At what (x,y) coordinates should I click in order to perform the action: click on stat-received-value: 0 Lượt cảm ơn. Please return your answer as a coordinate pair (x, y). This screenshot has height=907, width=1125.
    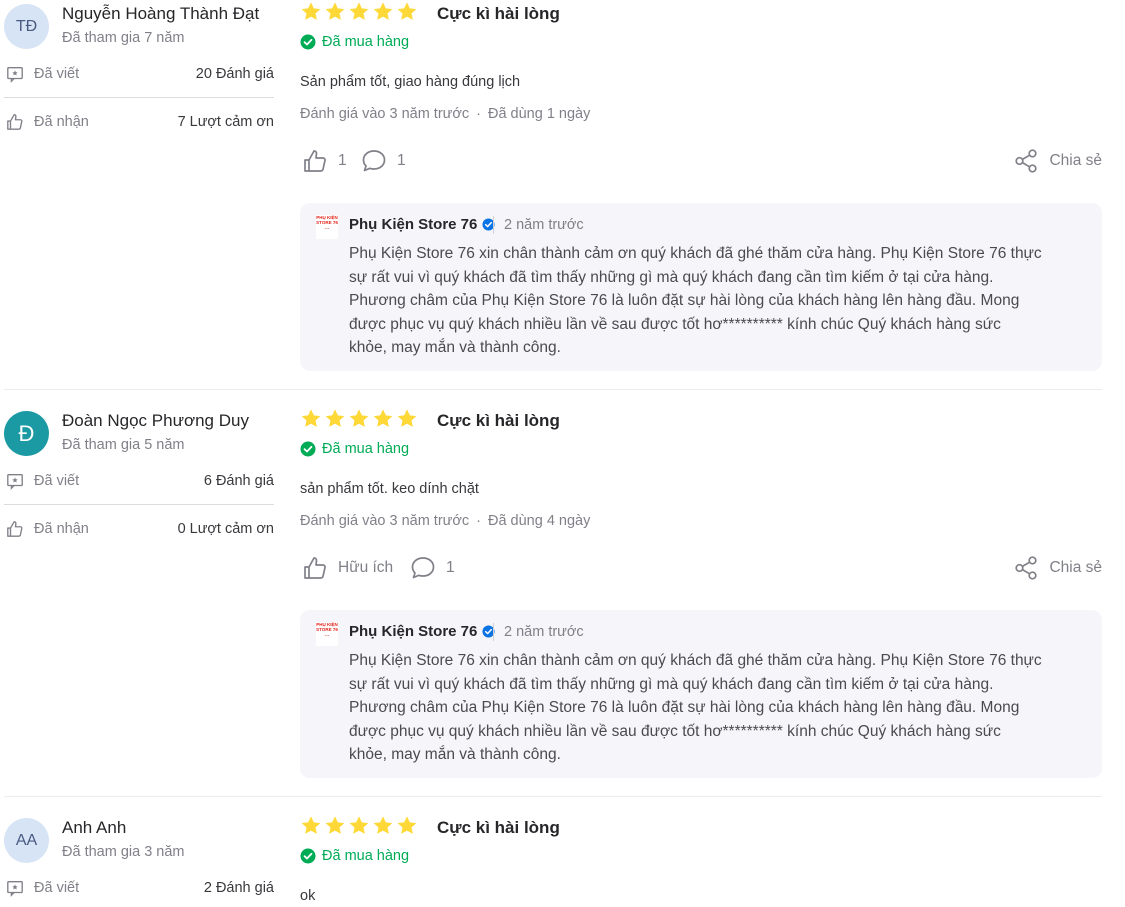
    Looking at the image, I should click on (225, 529).